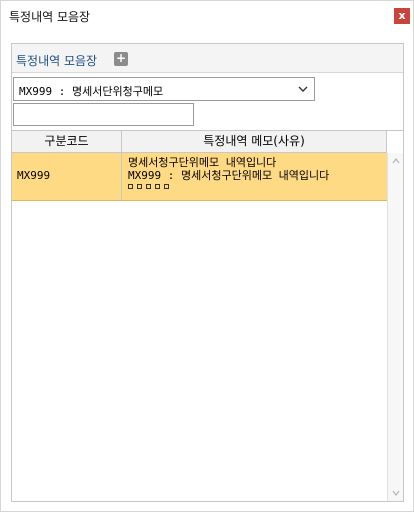 Image resolution: width=414 pixels, height=512 pixels. Describe the element at coordinates (254, 186) in the screenshot. I see `missing-glyph-boxes` at that location.